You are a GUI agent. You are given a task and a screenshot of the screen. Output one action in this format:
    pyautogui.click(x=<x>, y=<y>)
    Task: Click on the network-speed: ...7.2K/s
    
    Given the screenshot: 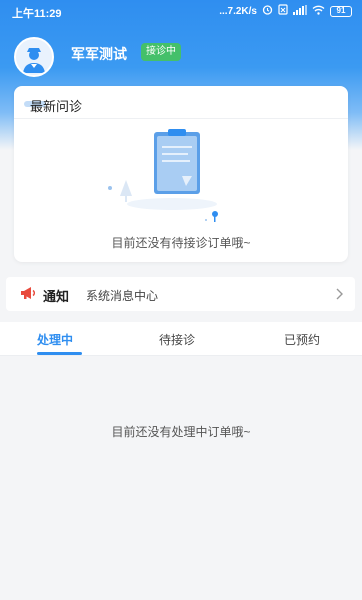 What is the action you would take?
    pyautogui.click(x=238, y=11)
    